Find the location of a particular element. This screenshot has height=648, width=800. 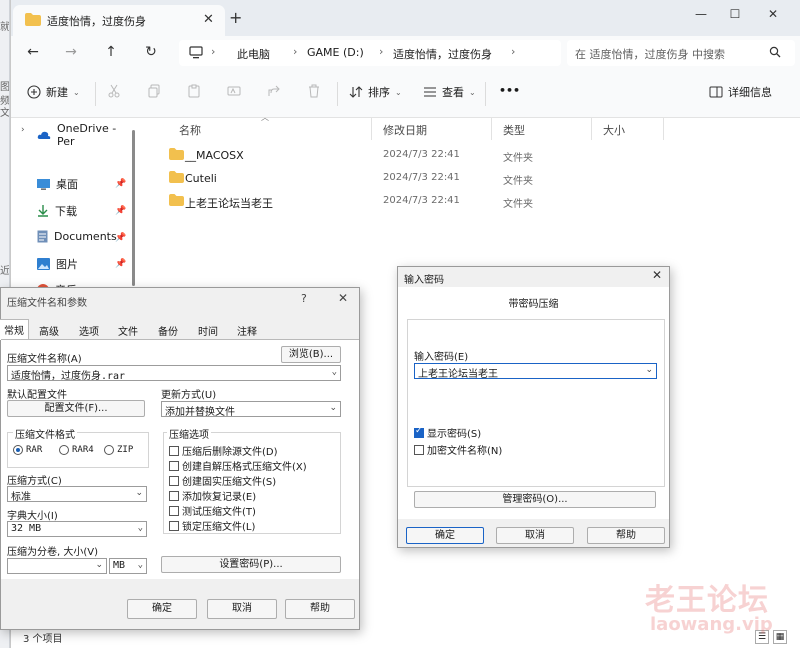

new-button: 新建 ⌄ is located at coordinates (53, 92).